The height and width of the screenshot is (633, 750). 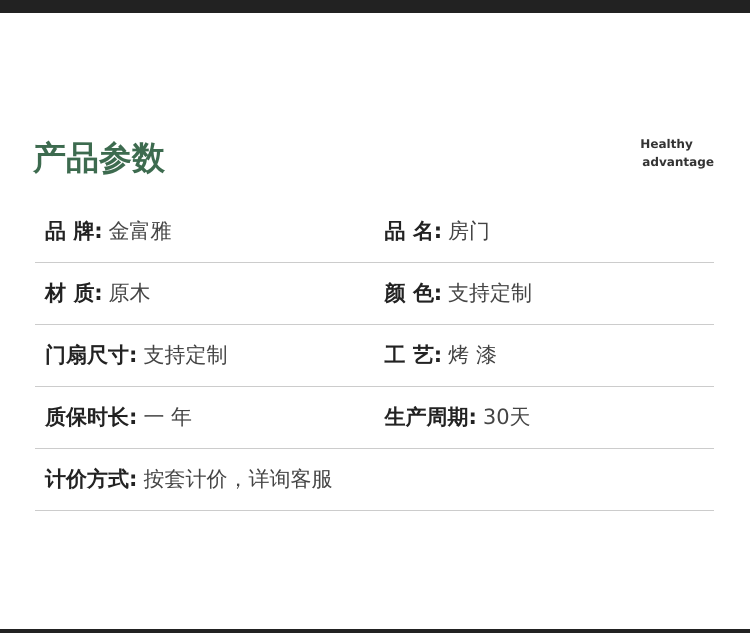 I want to click on param-label: 门扇尺寸:, so click(x=91, y=355).